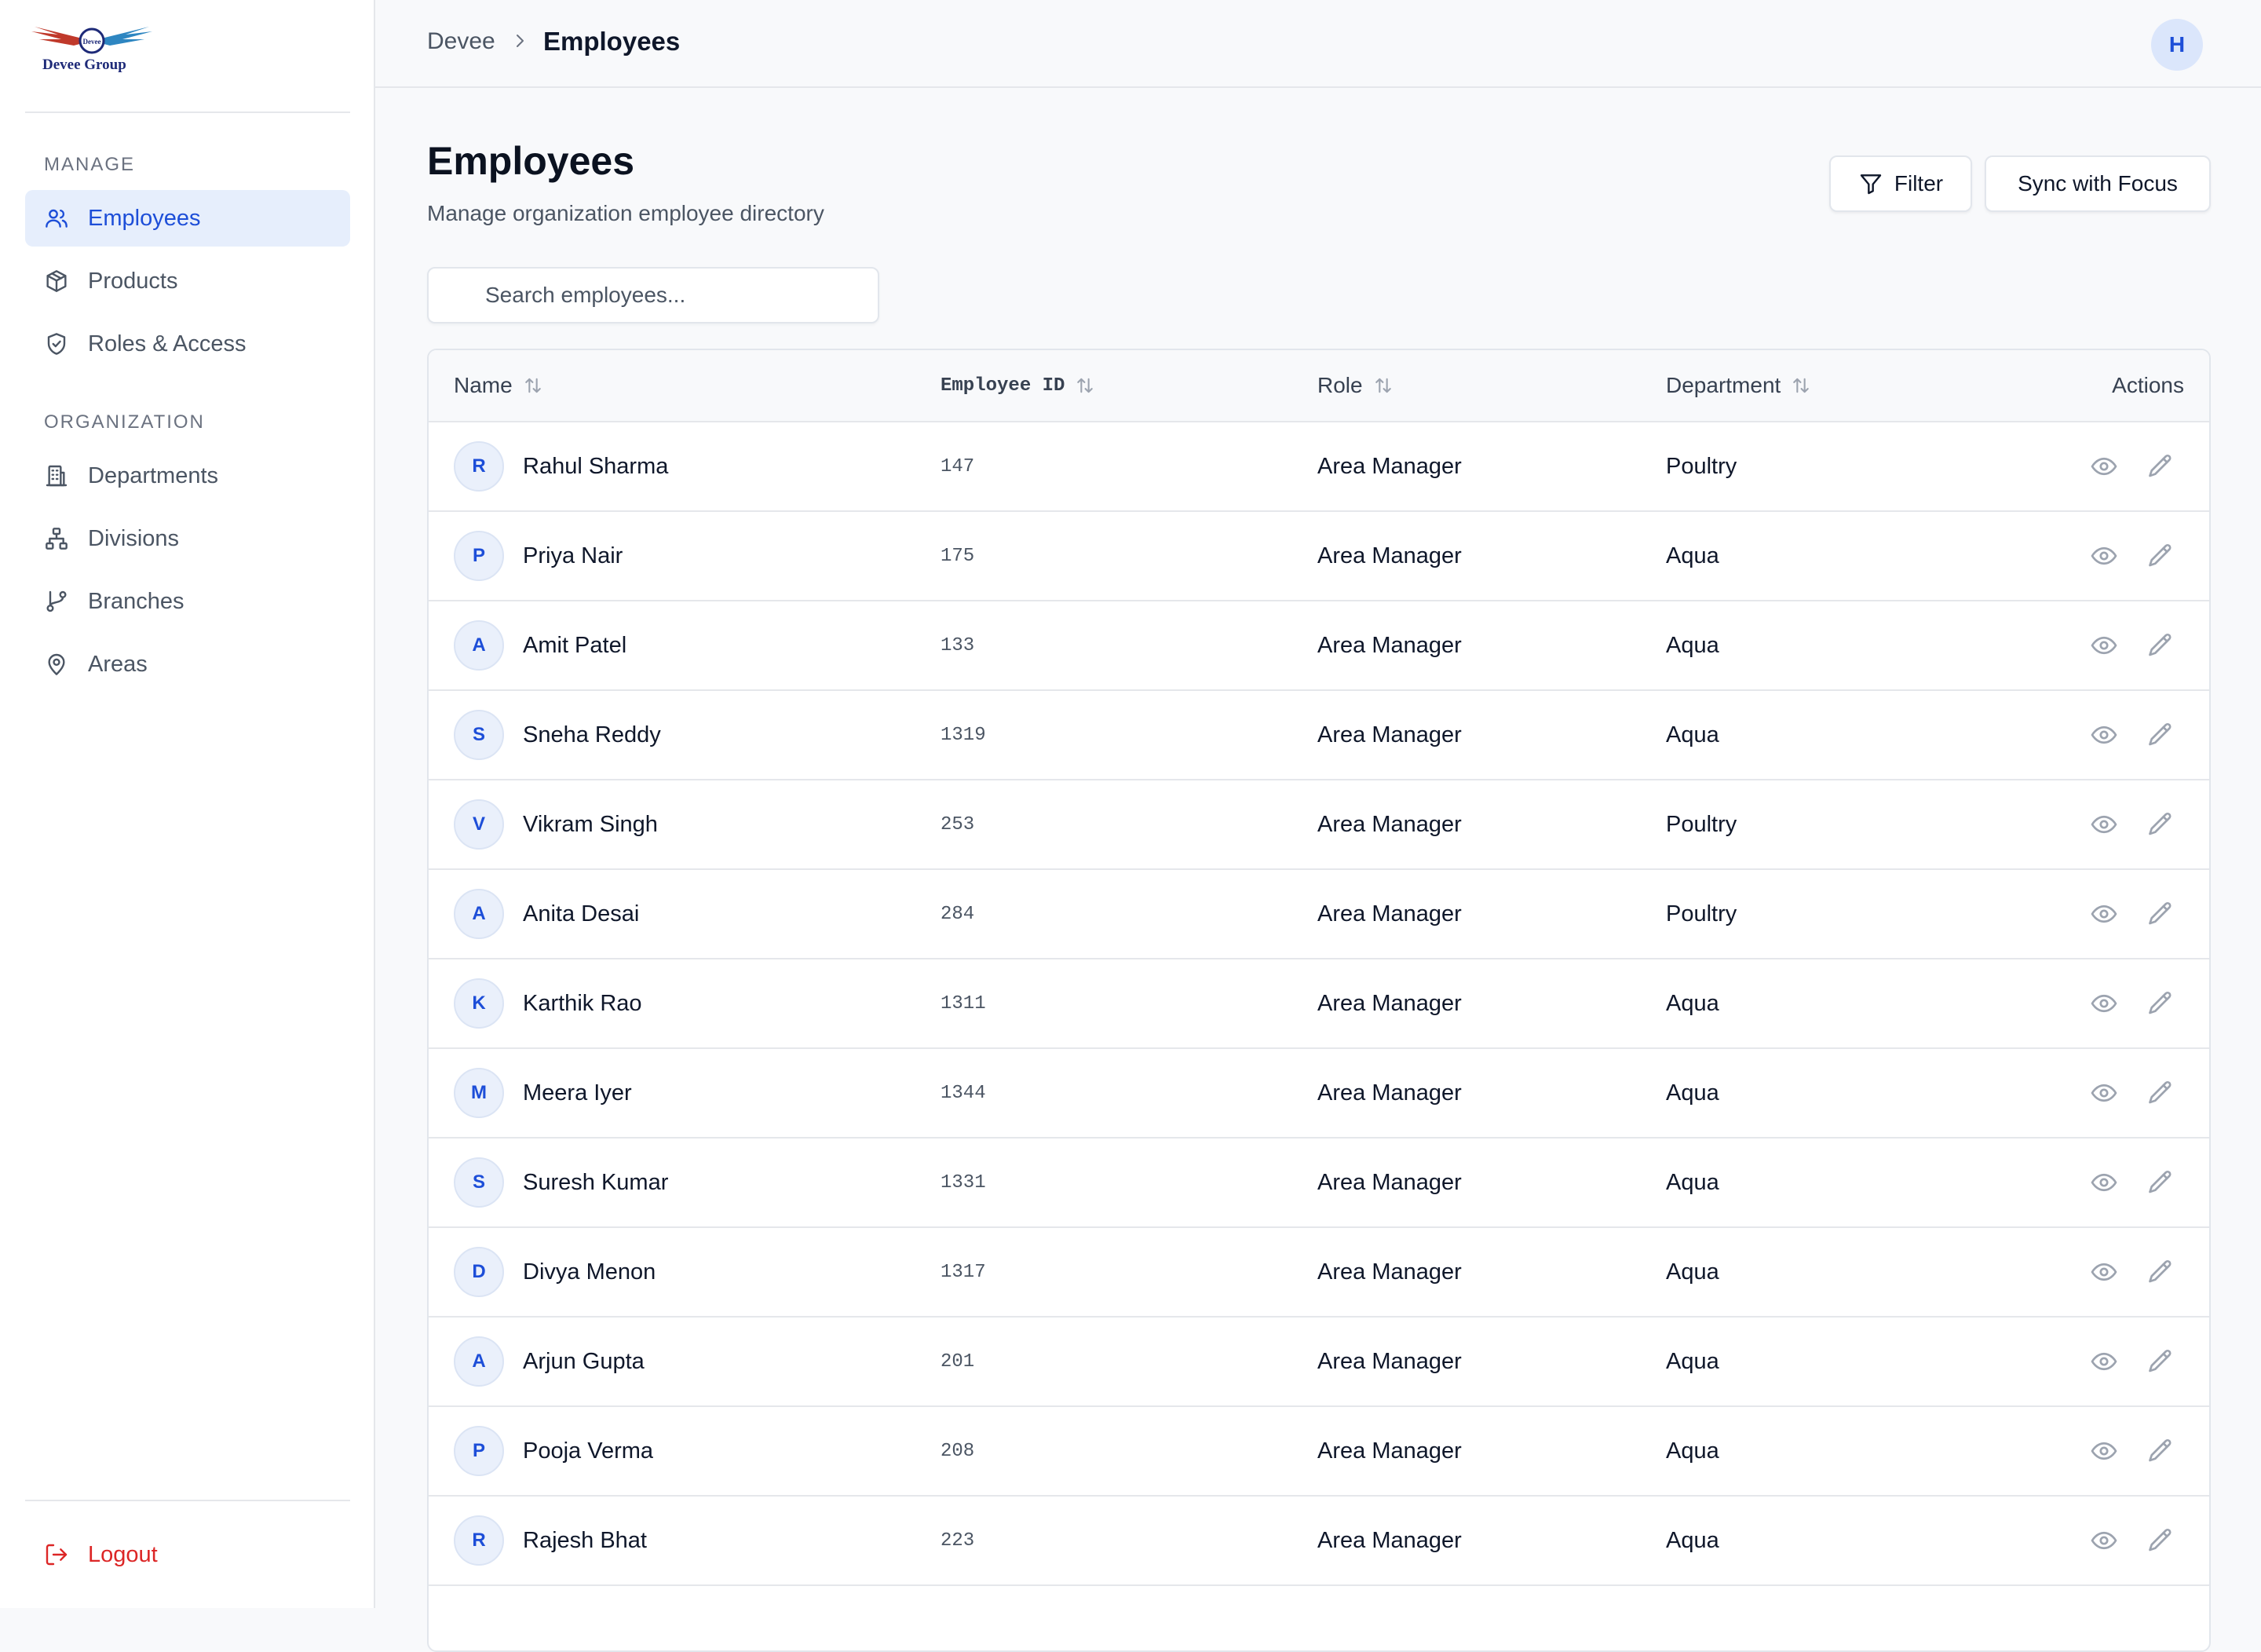 The image size is (2261, 1652). Describe the element at coordinates (595, 466) in the screenshot. I see `employee-name: Rahul Sharma` at that location.